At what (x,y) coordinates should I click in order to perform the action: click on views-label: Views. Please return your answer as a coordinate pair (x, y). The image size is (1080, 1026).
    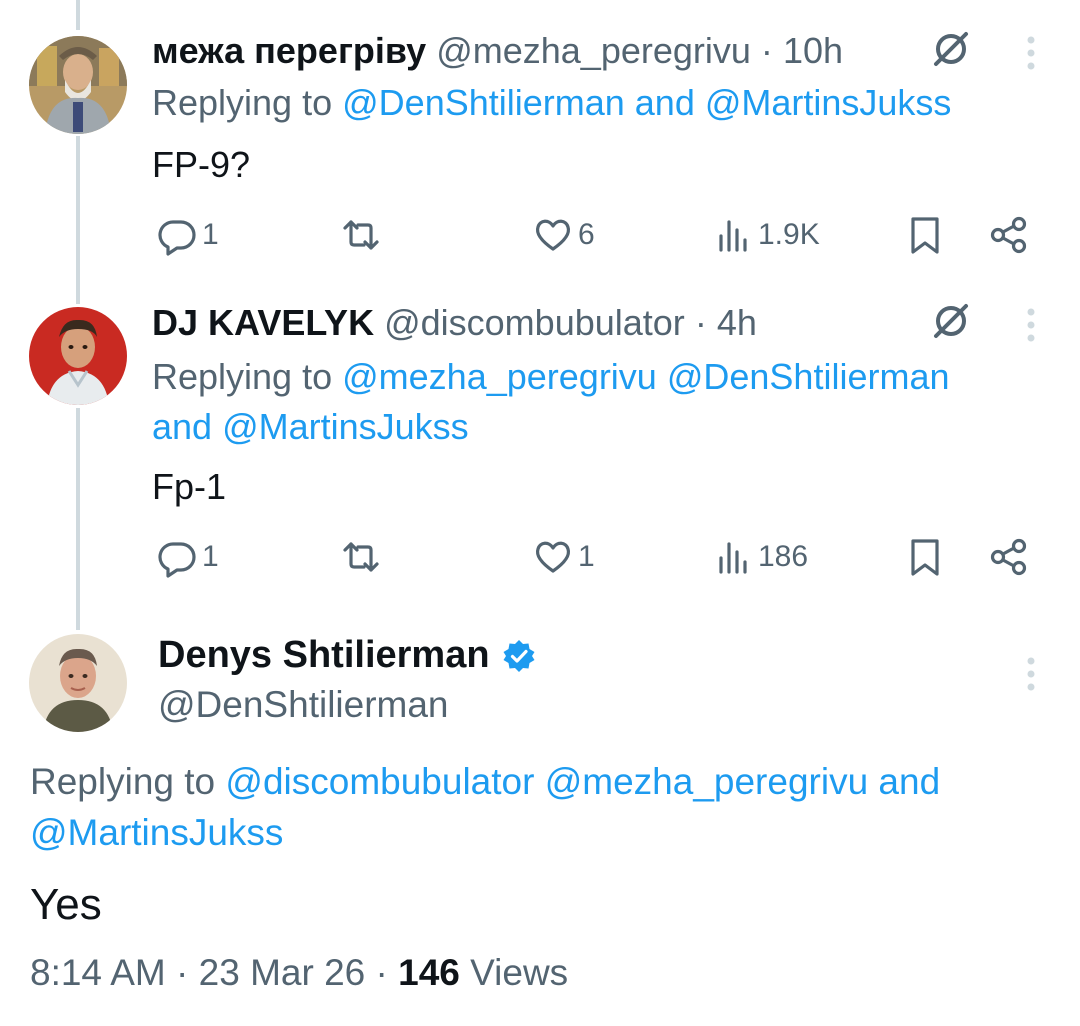
    Looking at the image, I should click on (519, 972).